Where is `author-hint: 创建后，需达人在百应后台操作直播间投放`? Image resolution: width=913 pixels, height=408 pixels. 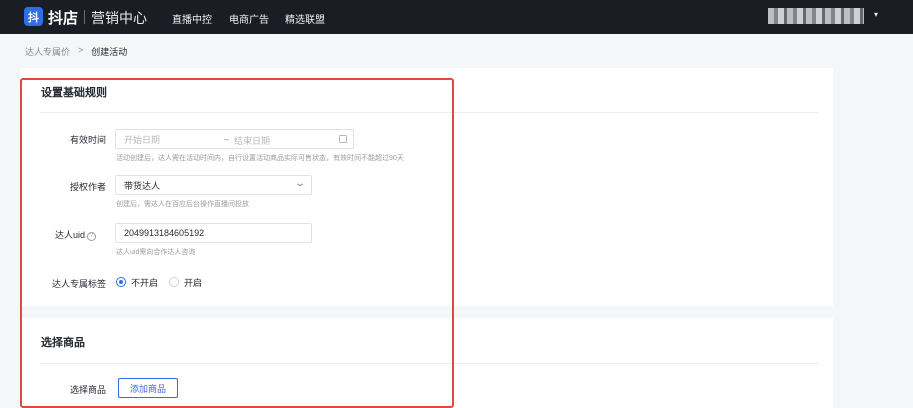 author-hint: 创建后，需达人在百应后台操作直播间投放 is located at coordinates (182, 204).